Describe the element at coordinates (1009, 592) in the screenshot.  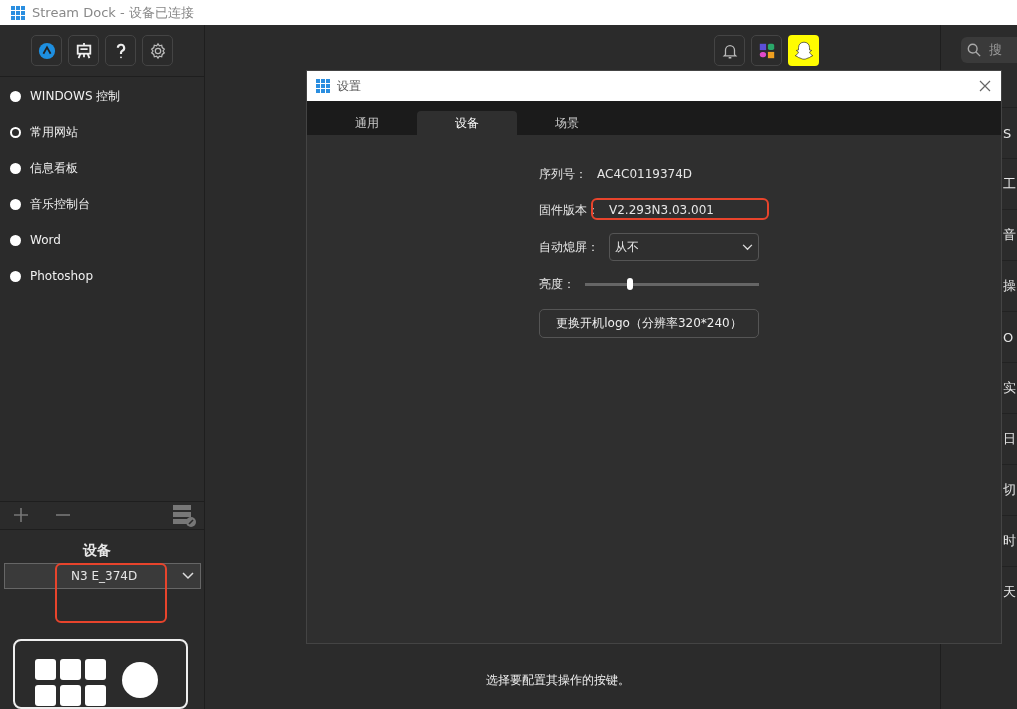
I see `action-item: 天` at that location.